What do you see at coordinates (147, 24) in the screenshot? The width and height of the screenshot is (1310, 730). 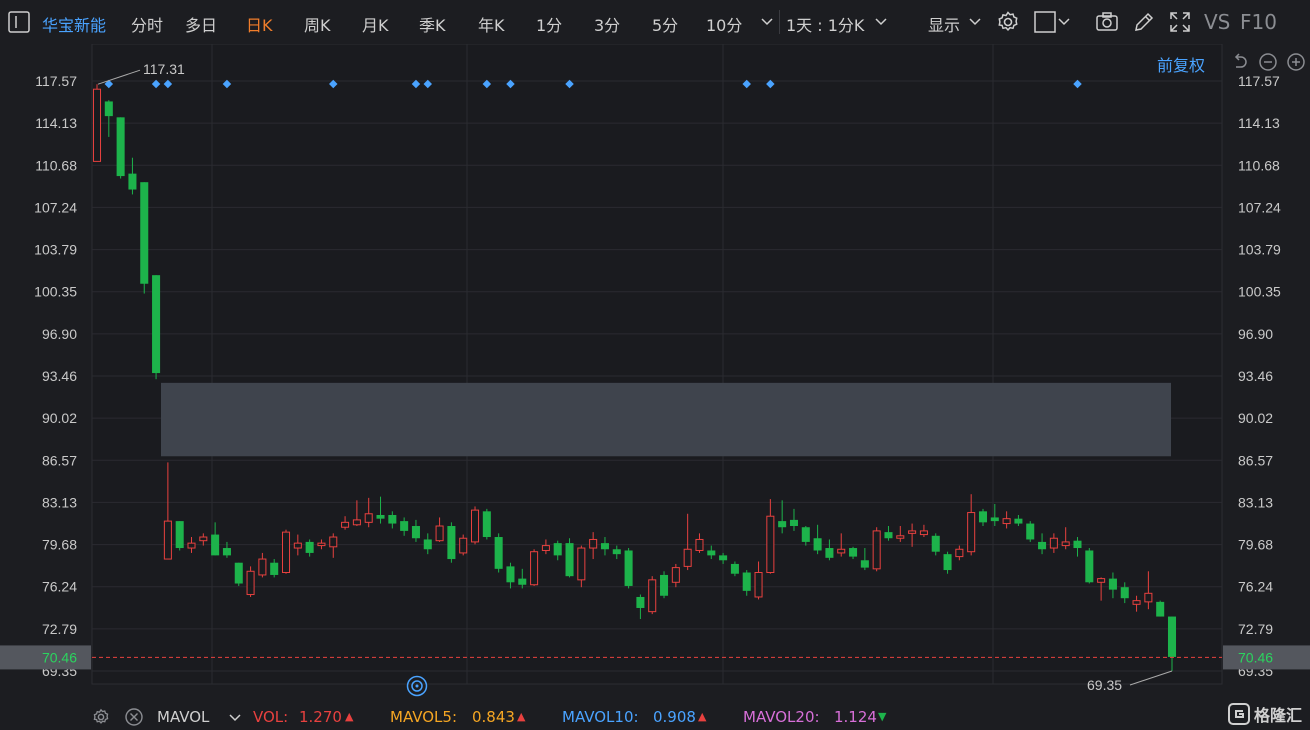 I see `tab-intraday: 分时` at bounding box center [147, 24].